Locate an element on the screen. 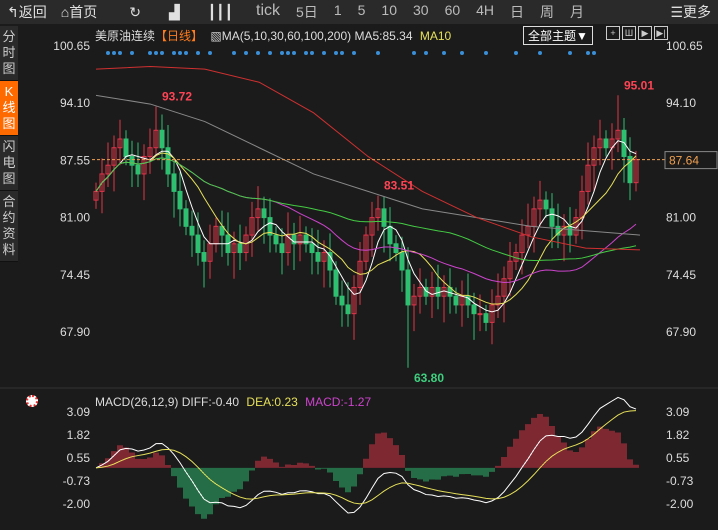 Image resolution: width=718 pixels, height=530 pixels. y-tick-left: 100.65 is located at coordinates (71, 46).